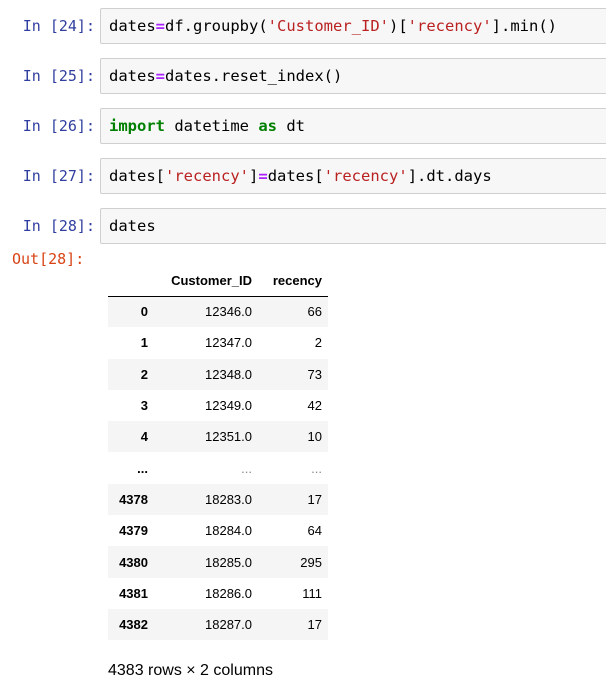 Image resolution: width=606 pixels, height=697 pixels. I want to click on row-index: 4382, so click(133, 625).